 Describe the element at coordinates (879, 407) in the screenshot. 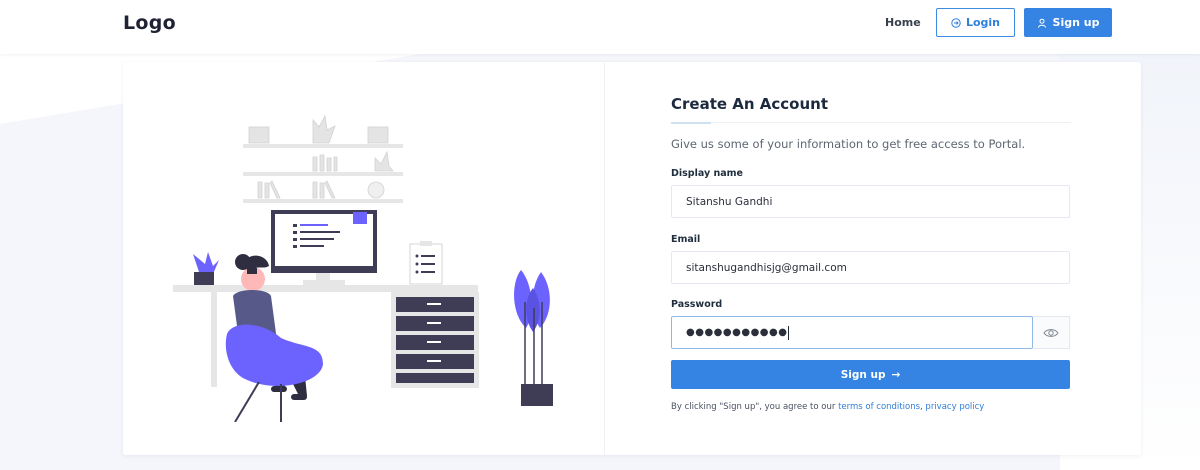

I see `terms-of-conditions-link: terms of conditions` at that location.